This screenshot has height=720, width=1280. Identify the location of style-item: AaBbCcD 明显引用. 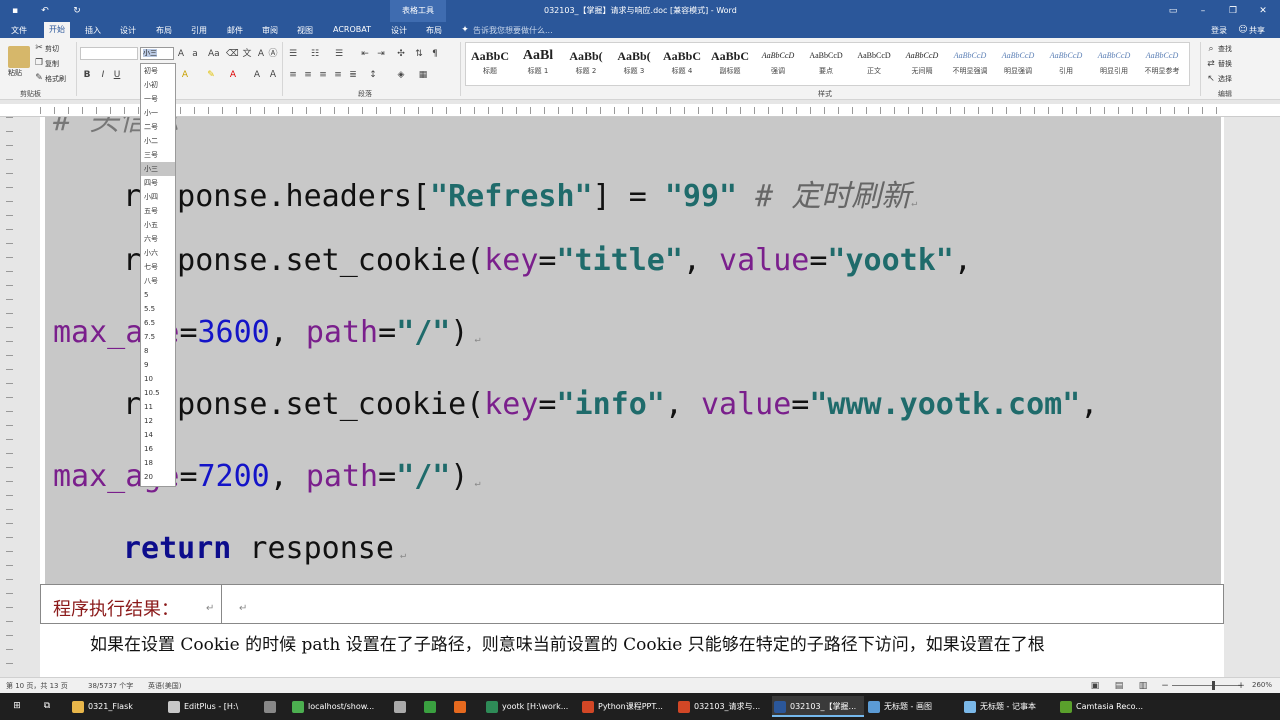
(1114, 64).